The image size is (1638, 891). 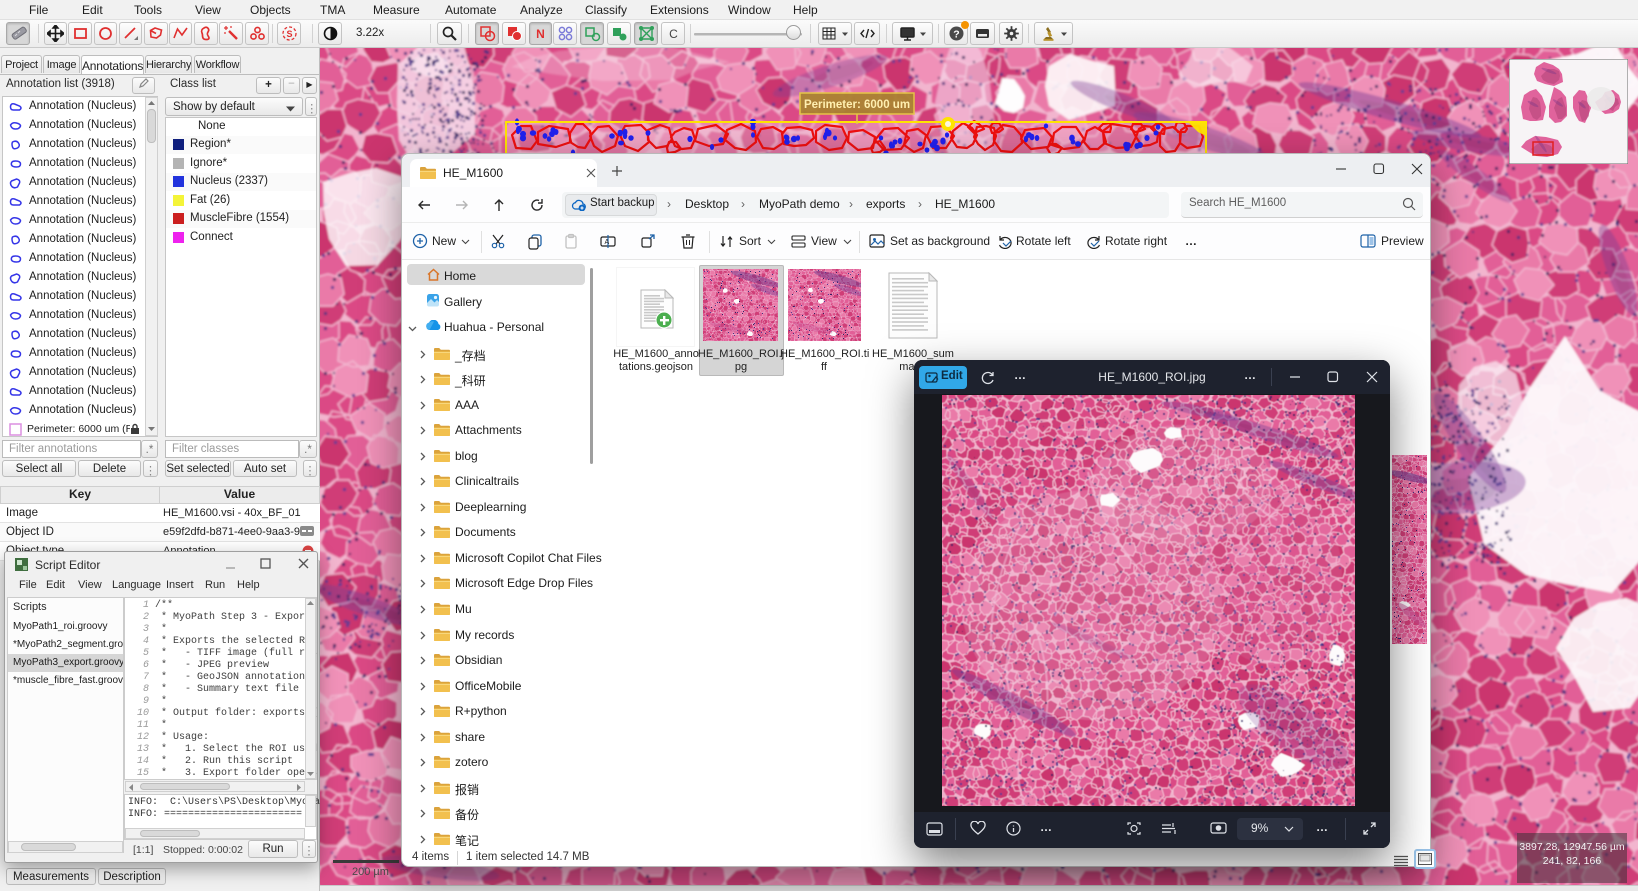 I want to click on svg-text: S, so click(x=289, y=34).